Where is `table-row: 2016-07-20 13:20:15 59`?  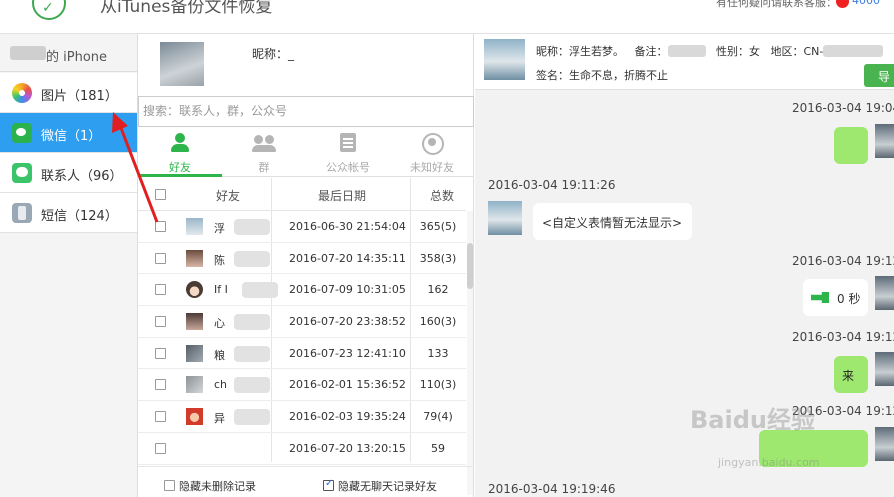 table-row: 2016-07-20 13:20:15 59 is located at coordinates (302, 449).